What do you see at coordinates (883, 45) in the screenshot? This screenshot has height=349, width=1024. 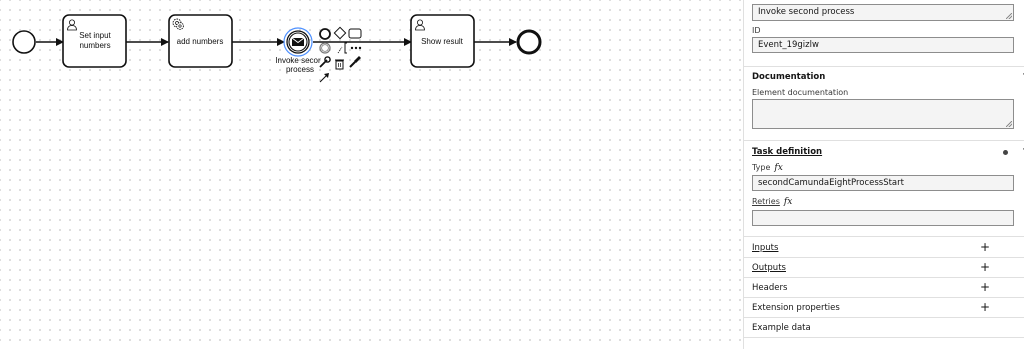 I see `id-field: Event_19gizlw` at bounding box center [883, 45].